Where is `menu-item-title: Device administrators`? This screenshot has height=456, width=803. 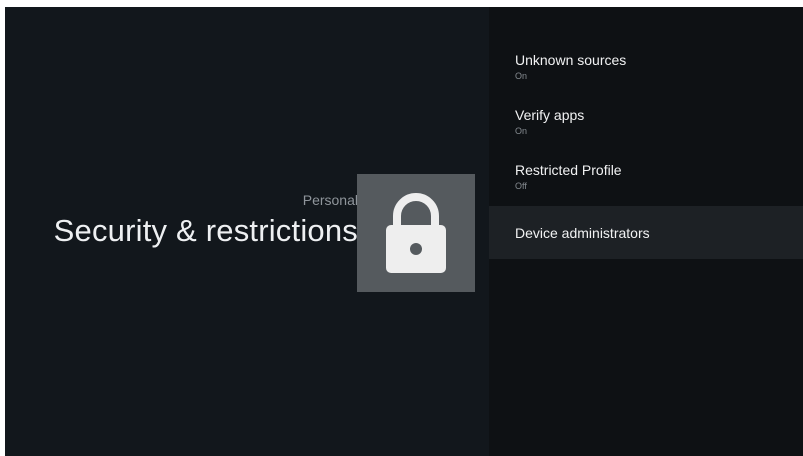 menu-item-title: Device administrators is located at coordinates (582, 233).